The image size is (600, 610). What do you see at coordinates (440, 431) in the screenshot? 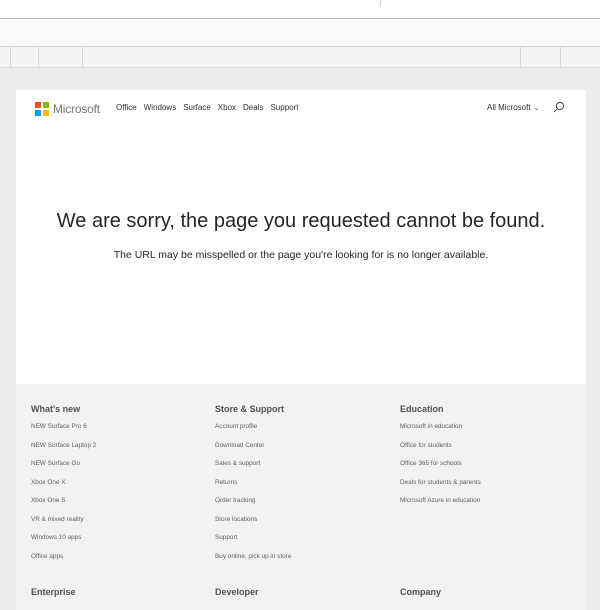
I see `footer-link: Microsoft in education` at bounding box center [440, 431].